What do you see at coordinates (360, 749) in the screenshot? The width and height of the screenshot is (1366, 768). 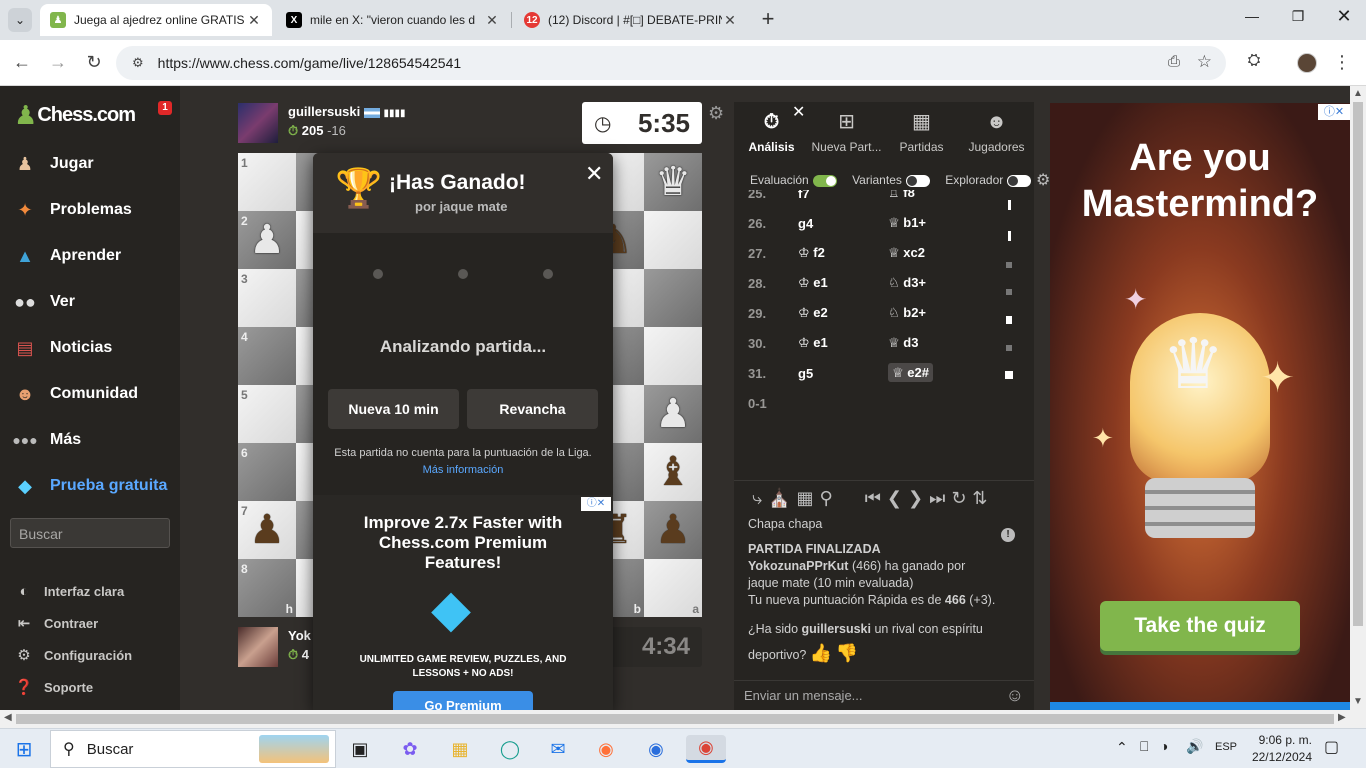 I see `task-view-icon: ▣` at bounding box center [360, 749].